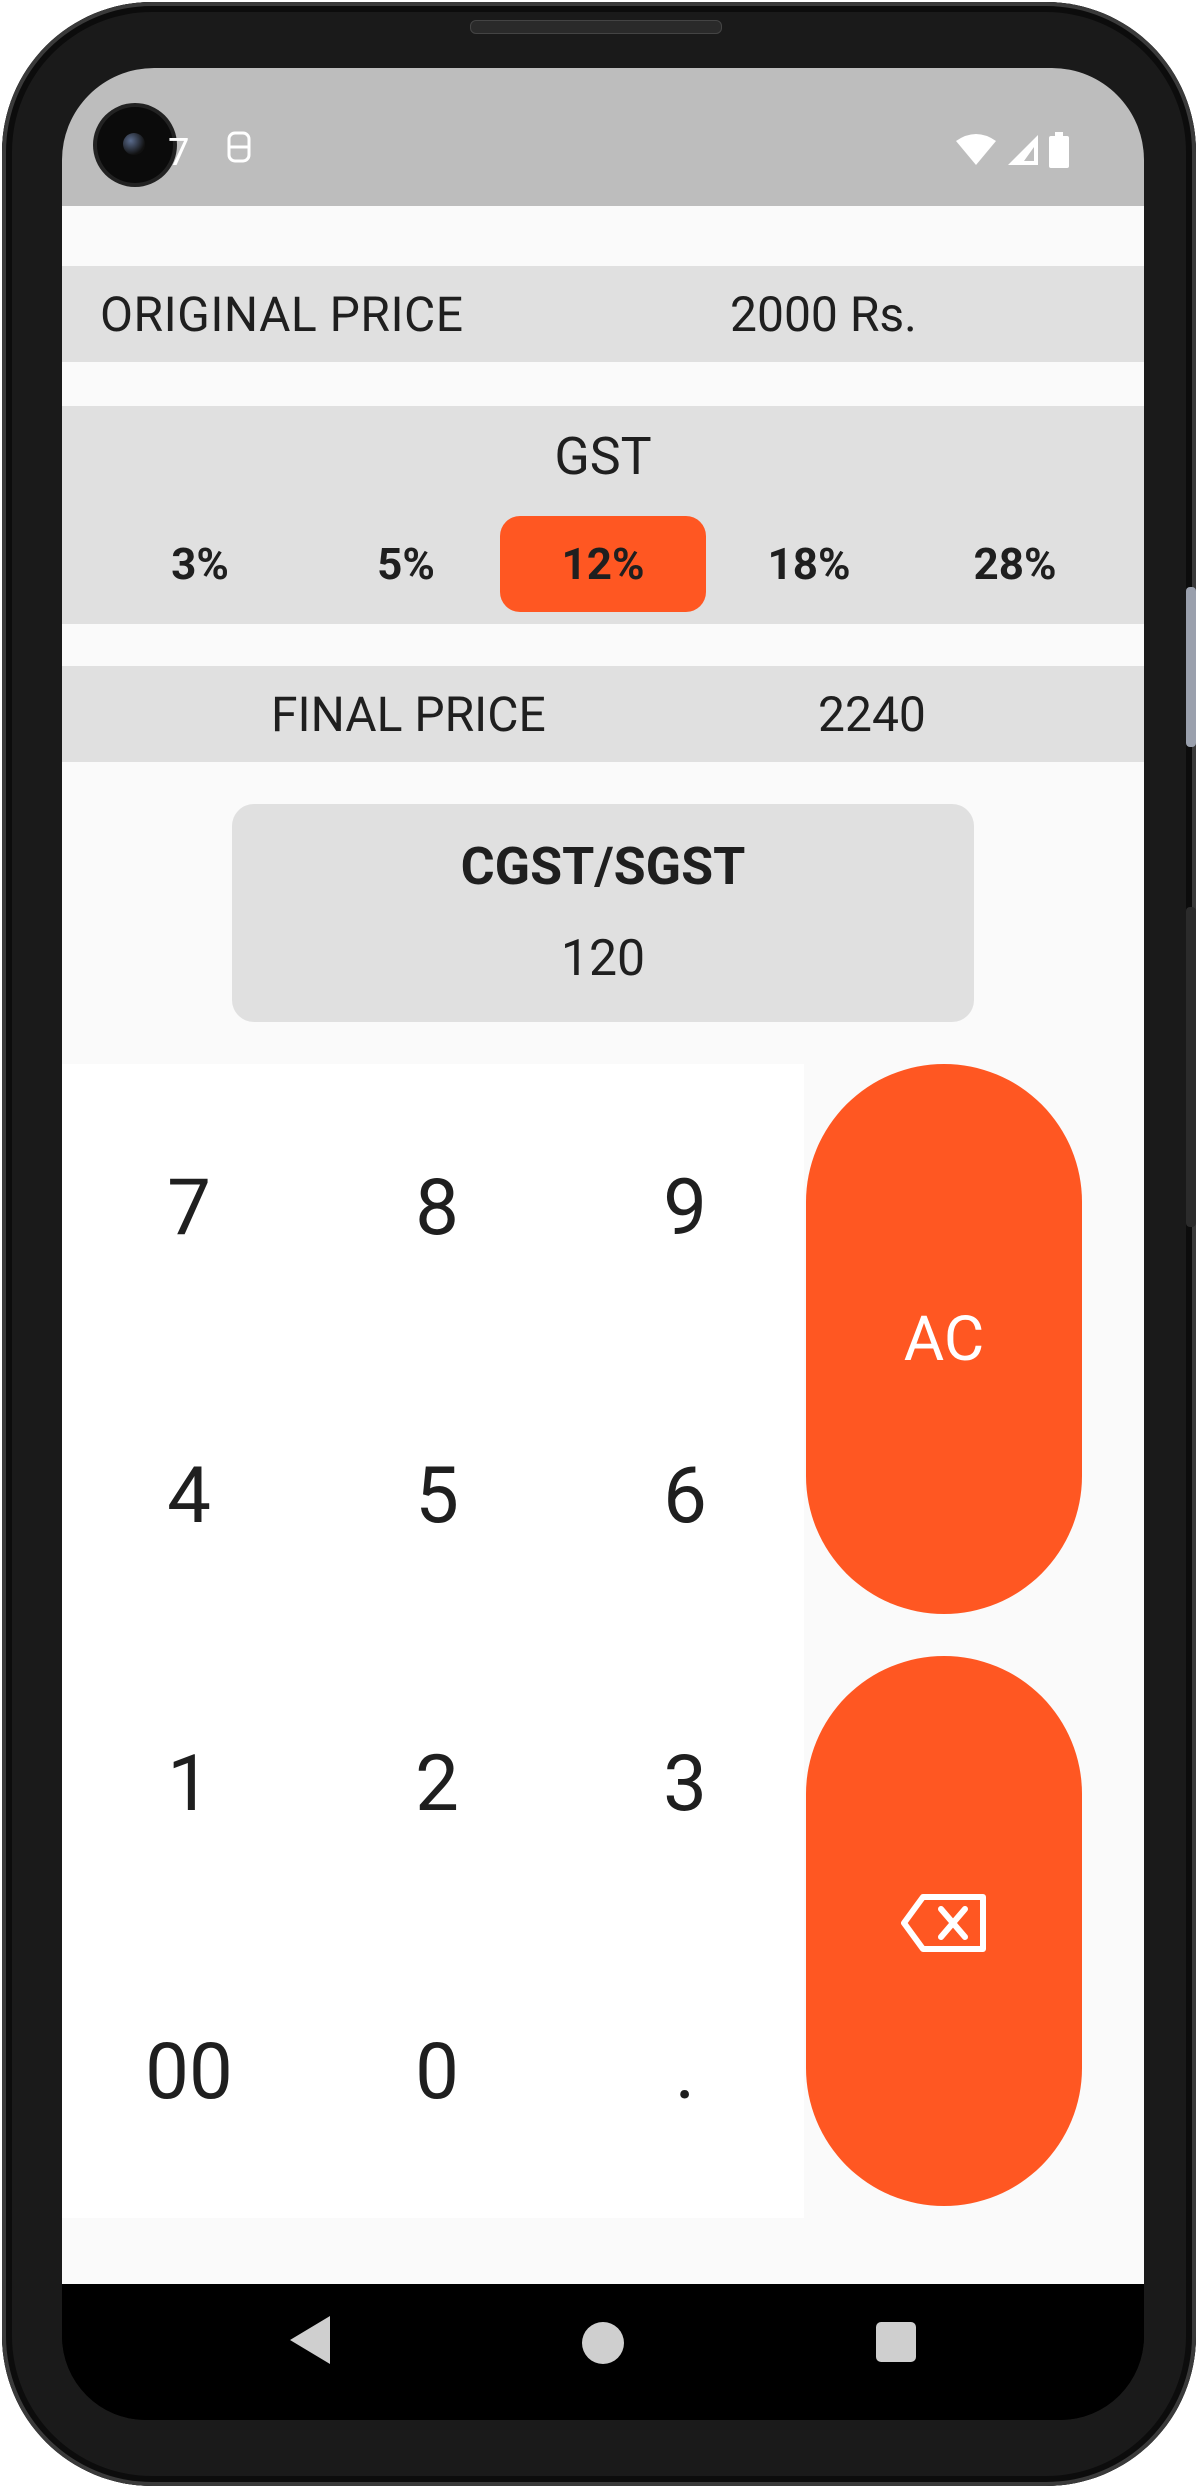 The image size is (1204, 2491). I want to click on key-6: 6, so click(685, 1496).